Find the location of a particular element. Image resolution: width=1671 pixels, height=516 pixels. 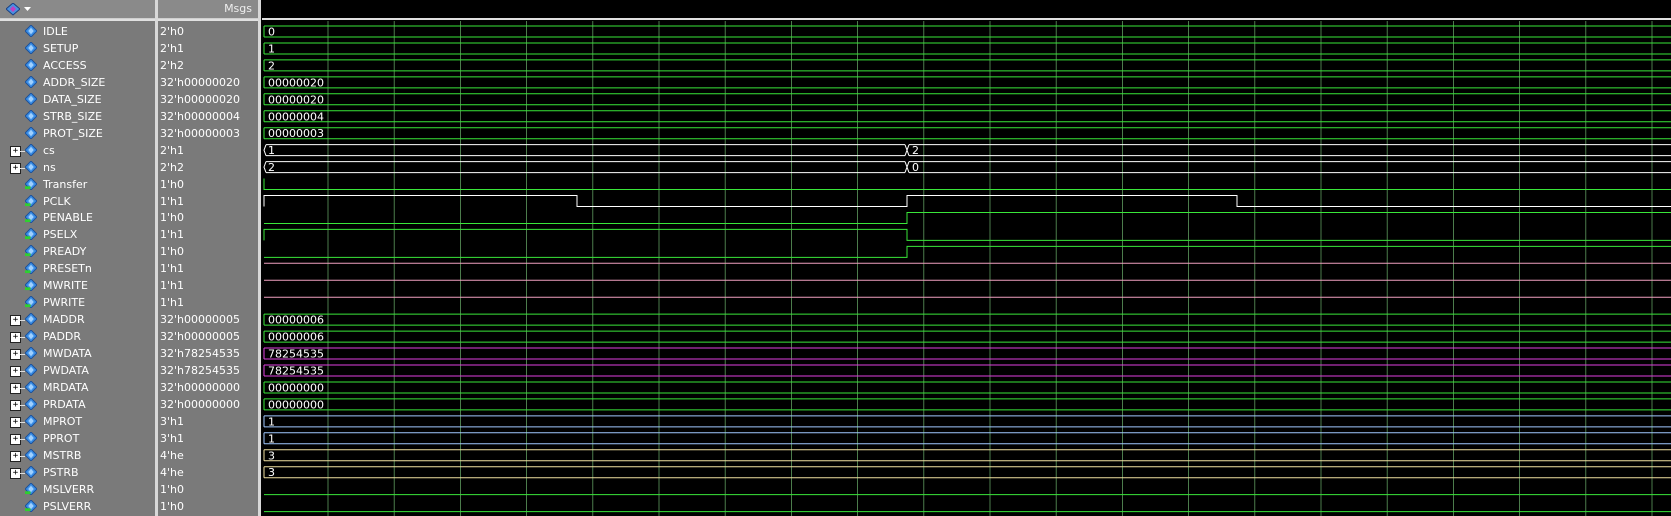

wave-idle-label: 0 is located at coordinates (271, 32).